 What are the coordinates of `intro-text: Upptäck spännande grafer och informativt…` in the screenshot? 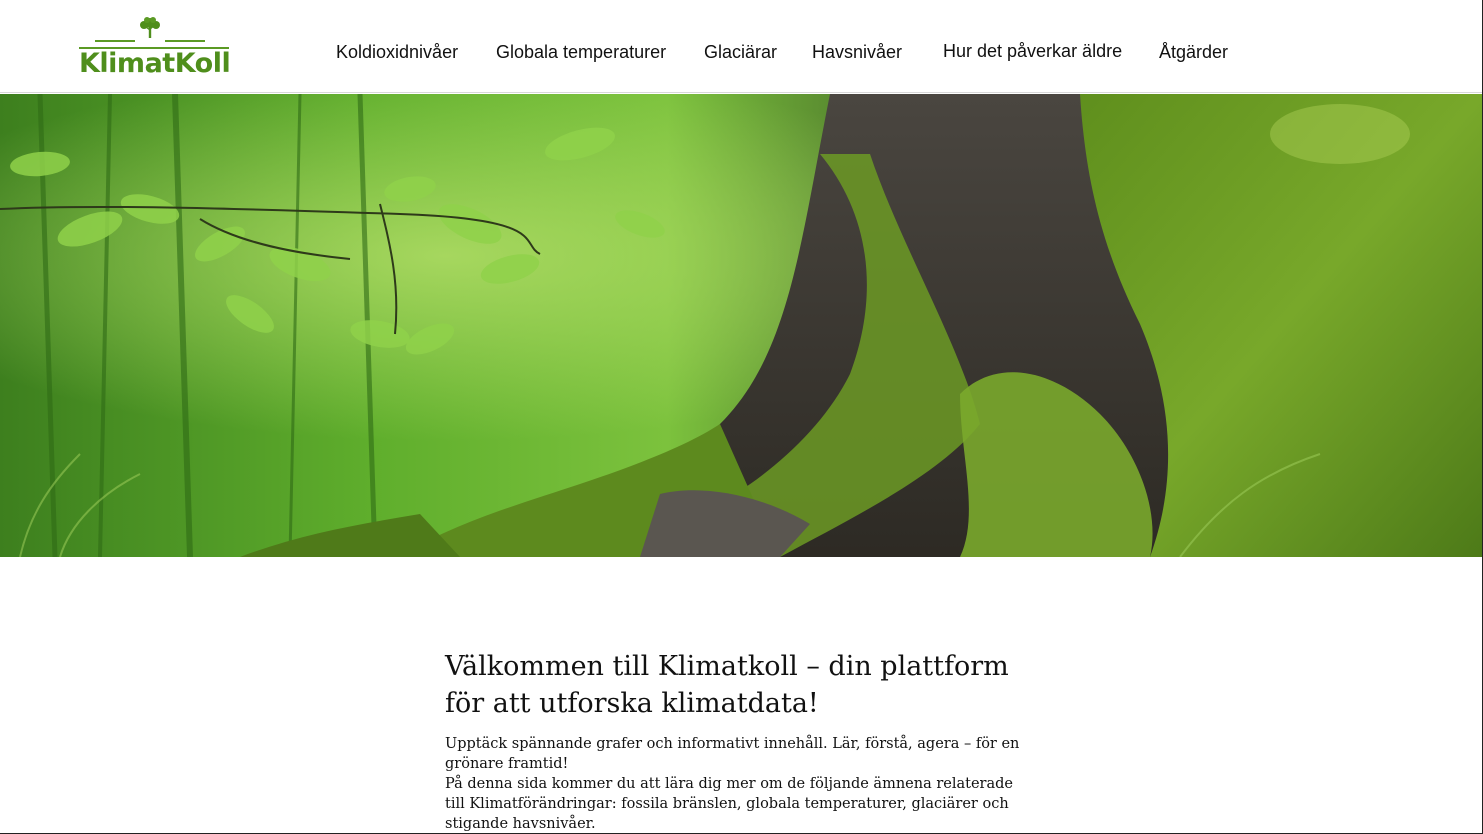 It's located at (740, 783).